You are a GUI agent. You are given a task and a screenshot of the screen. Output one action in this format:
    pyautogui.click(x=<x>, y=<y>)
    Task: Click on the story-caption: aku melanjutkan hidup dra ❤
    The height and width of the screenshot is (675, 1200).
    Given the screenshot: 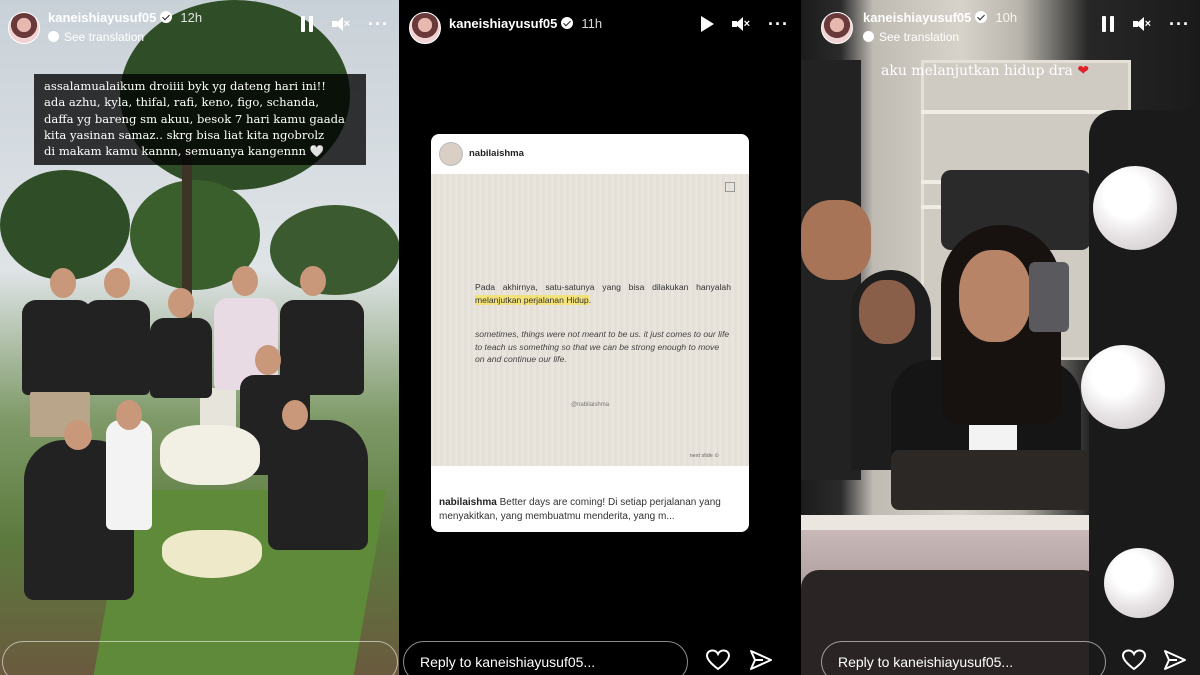 What is the action you would take?
    pyautogui.click(x=985, y=71)
    